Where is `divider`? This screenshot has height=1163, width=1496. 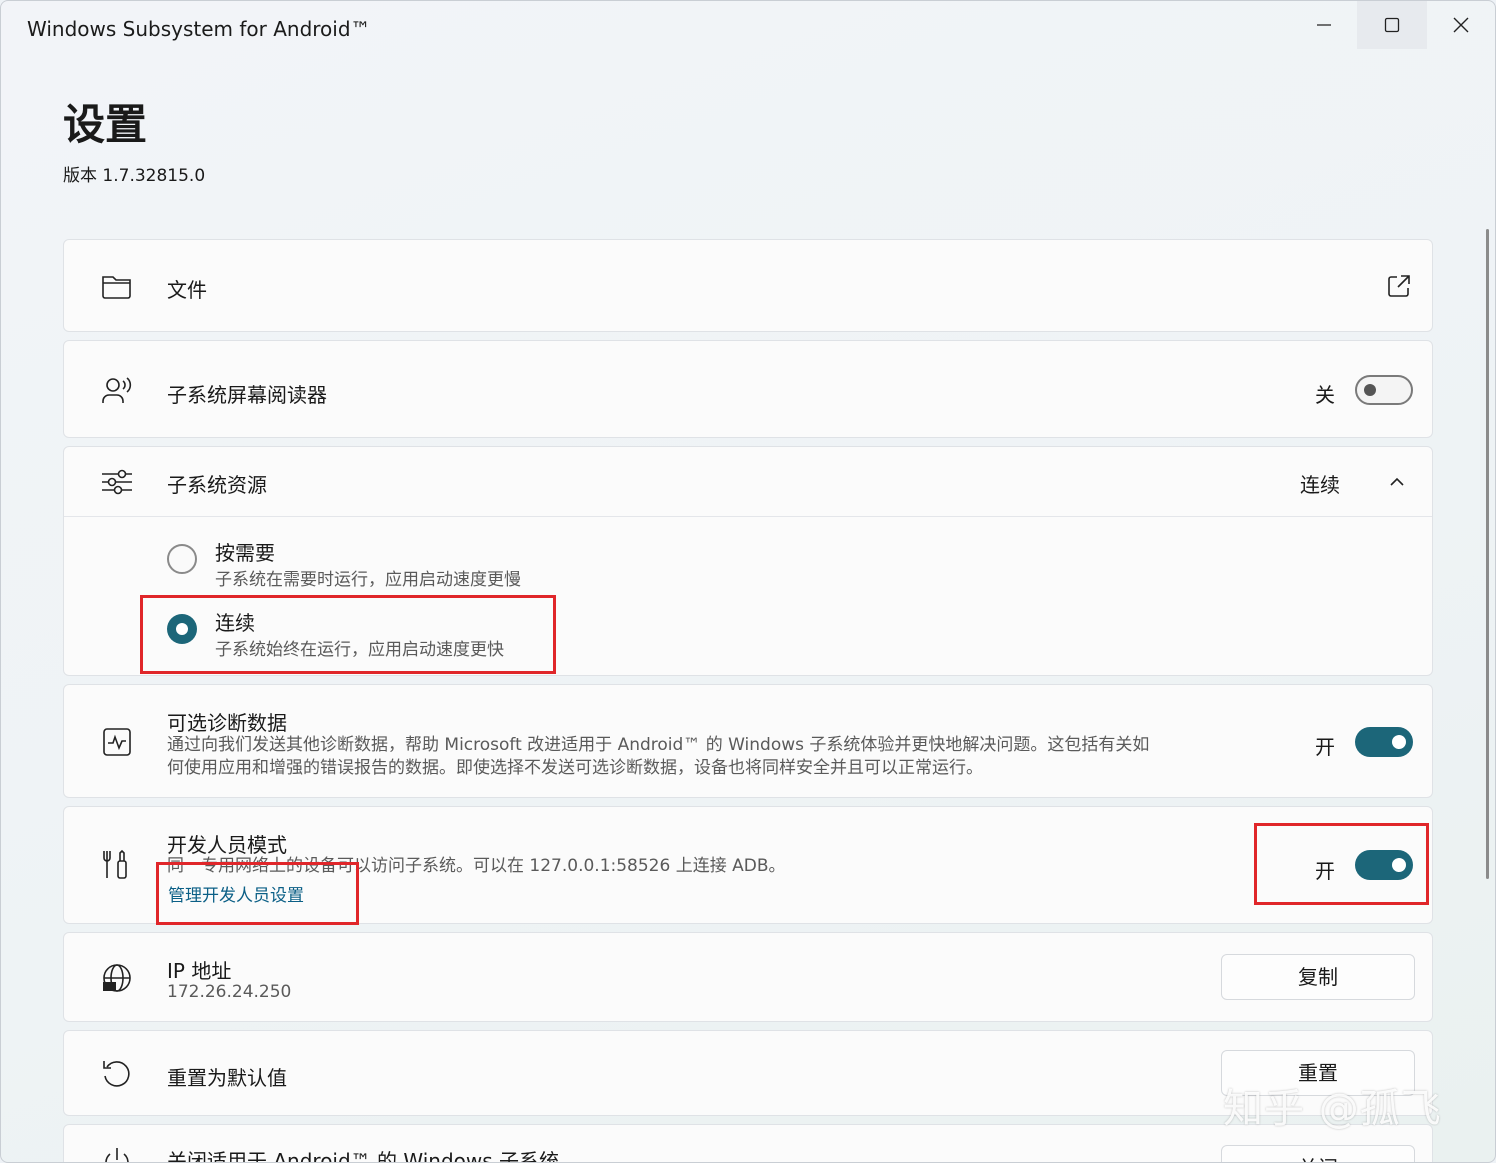 divider is located at coordinates (748, 516).